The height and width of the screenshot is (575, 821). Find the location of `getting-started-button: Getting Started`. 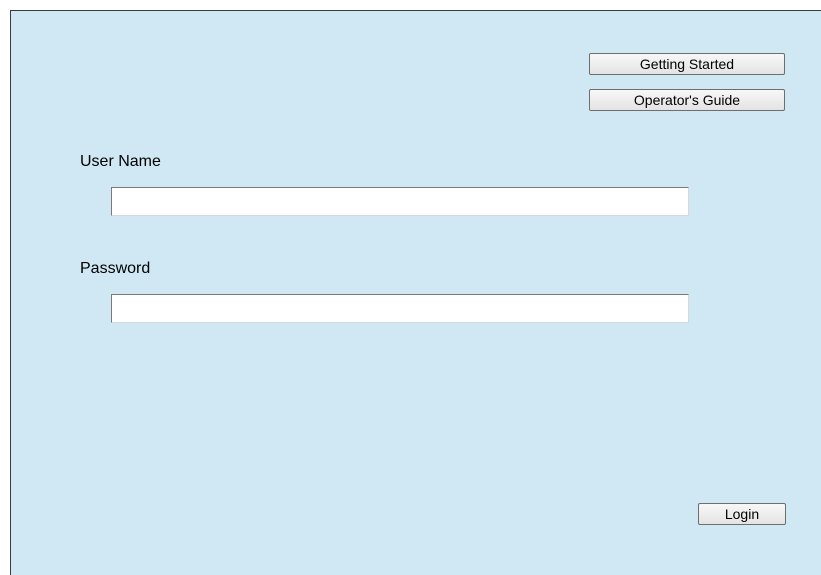

getting-started-button: Getting Started is located at coordinates (687, 64).